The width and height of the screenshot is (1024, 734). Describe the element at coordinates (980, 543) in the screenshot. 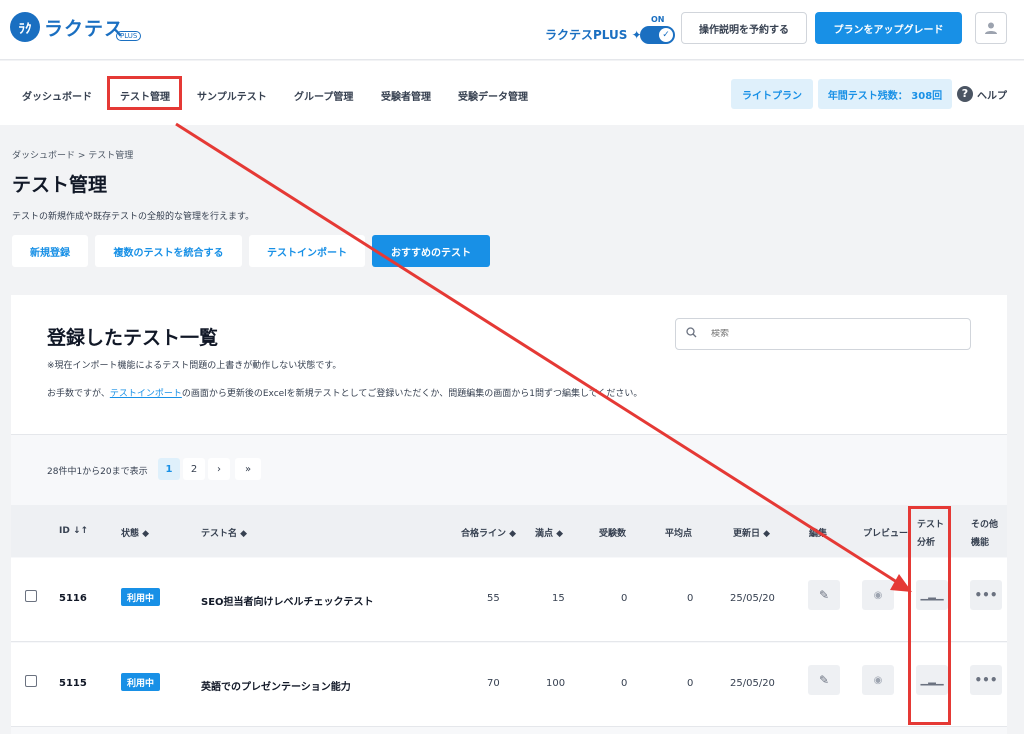

I see `th-other-line2: 機能` at that location.